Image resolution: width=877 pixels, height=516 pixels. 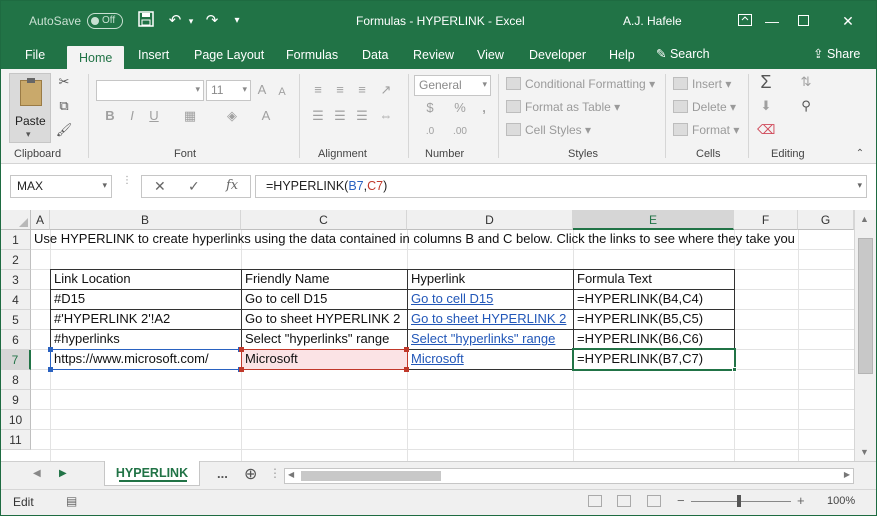 I want to click on redo-icon: ↷, so click(x=212, y=21).